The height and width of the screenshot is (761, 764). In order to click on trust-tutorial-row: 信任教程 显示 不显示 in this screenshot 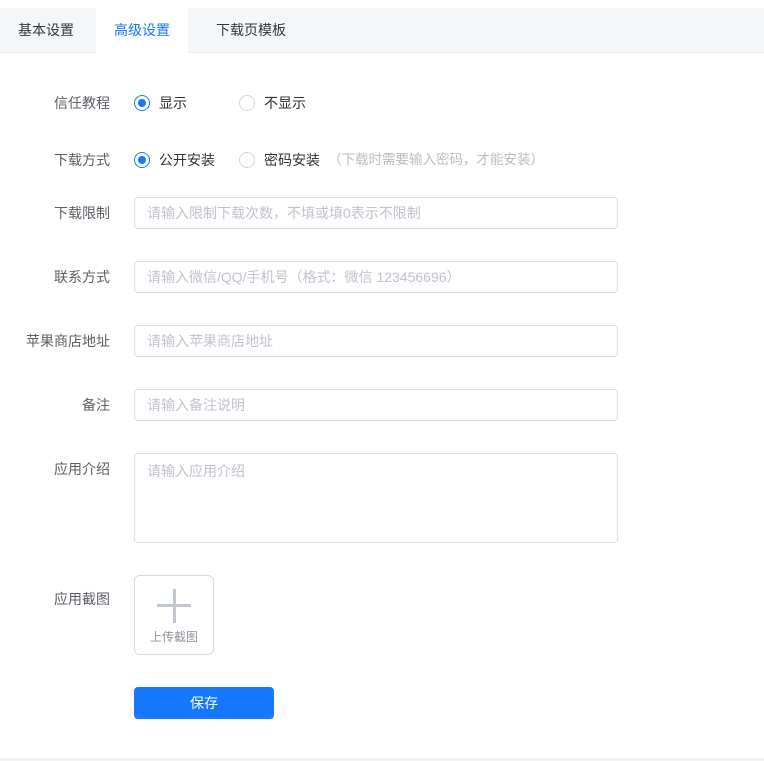, I will do `click(382, 103)`.